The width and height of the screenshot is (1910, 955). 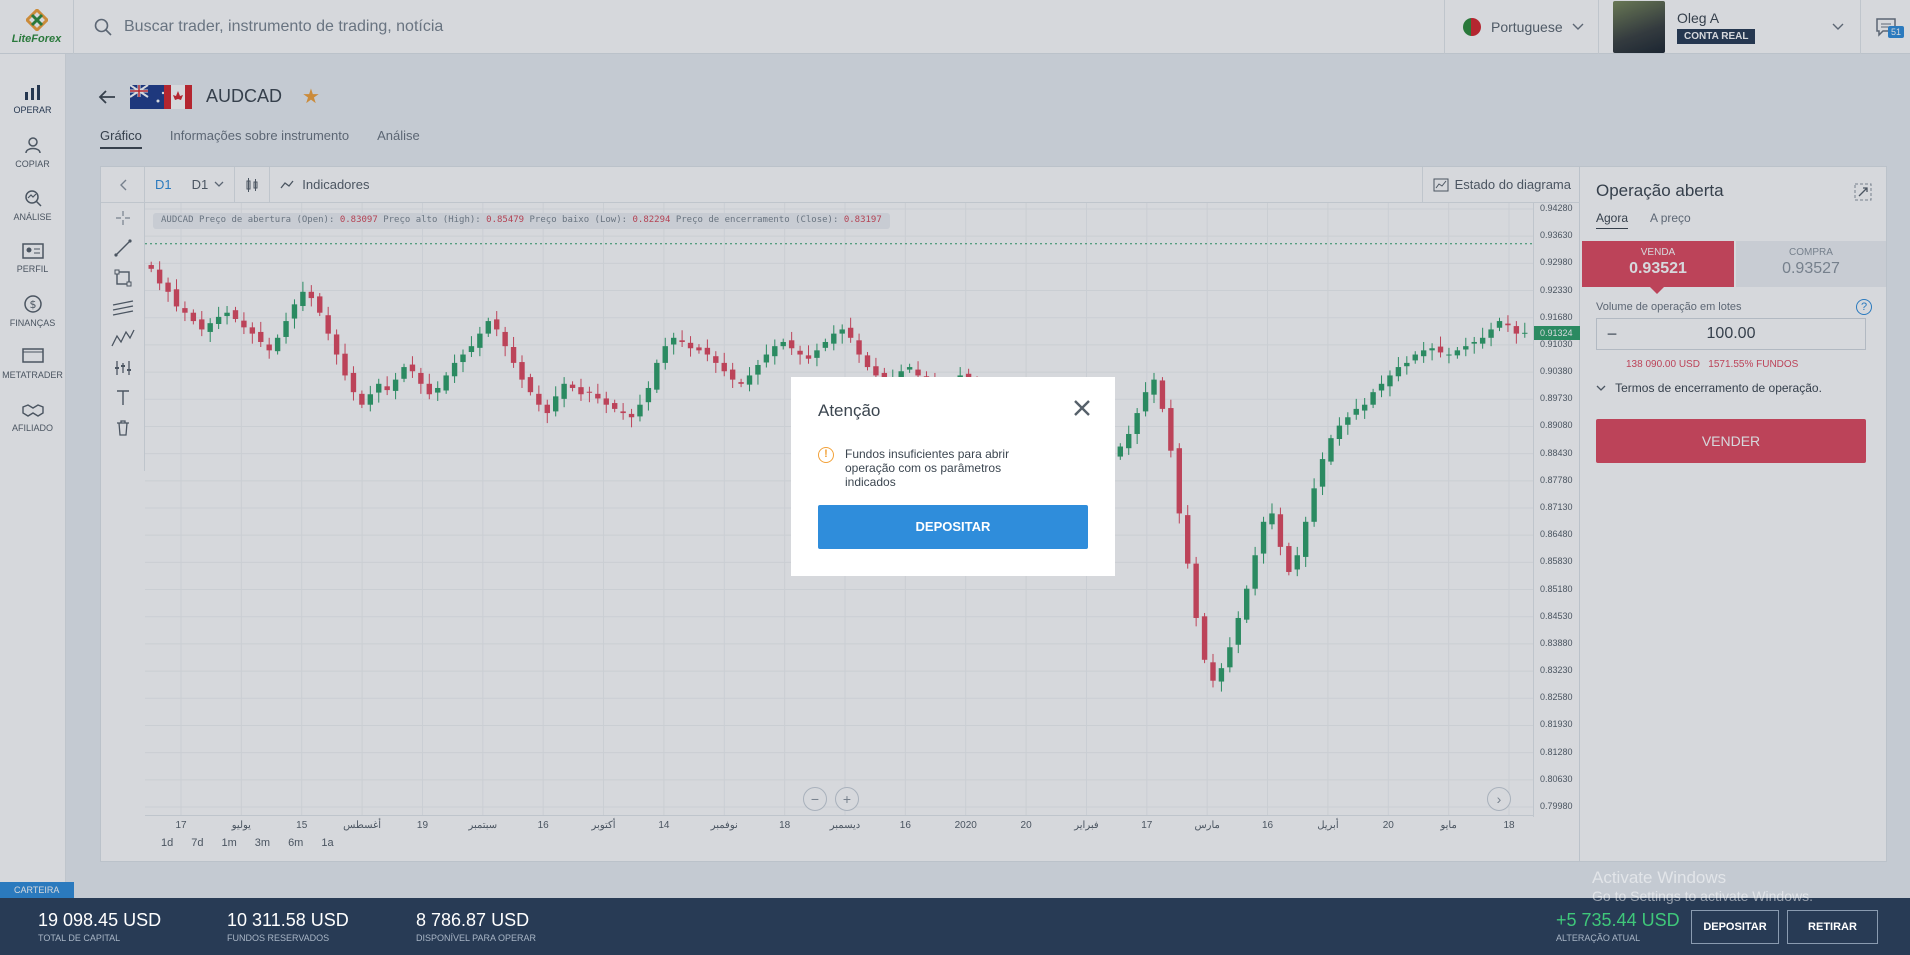 What do you see at coordinates (288, 920) in the screenshot?
I see `reserved-funds-value: 10 311.58 USD` at bounding box center [288, 920].